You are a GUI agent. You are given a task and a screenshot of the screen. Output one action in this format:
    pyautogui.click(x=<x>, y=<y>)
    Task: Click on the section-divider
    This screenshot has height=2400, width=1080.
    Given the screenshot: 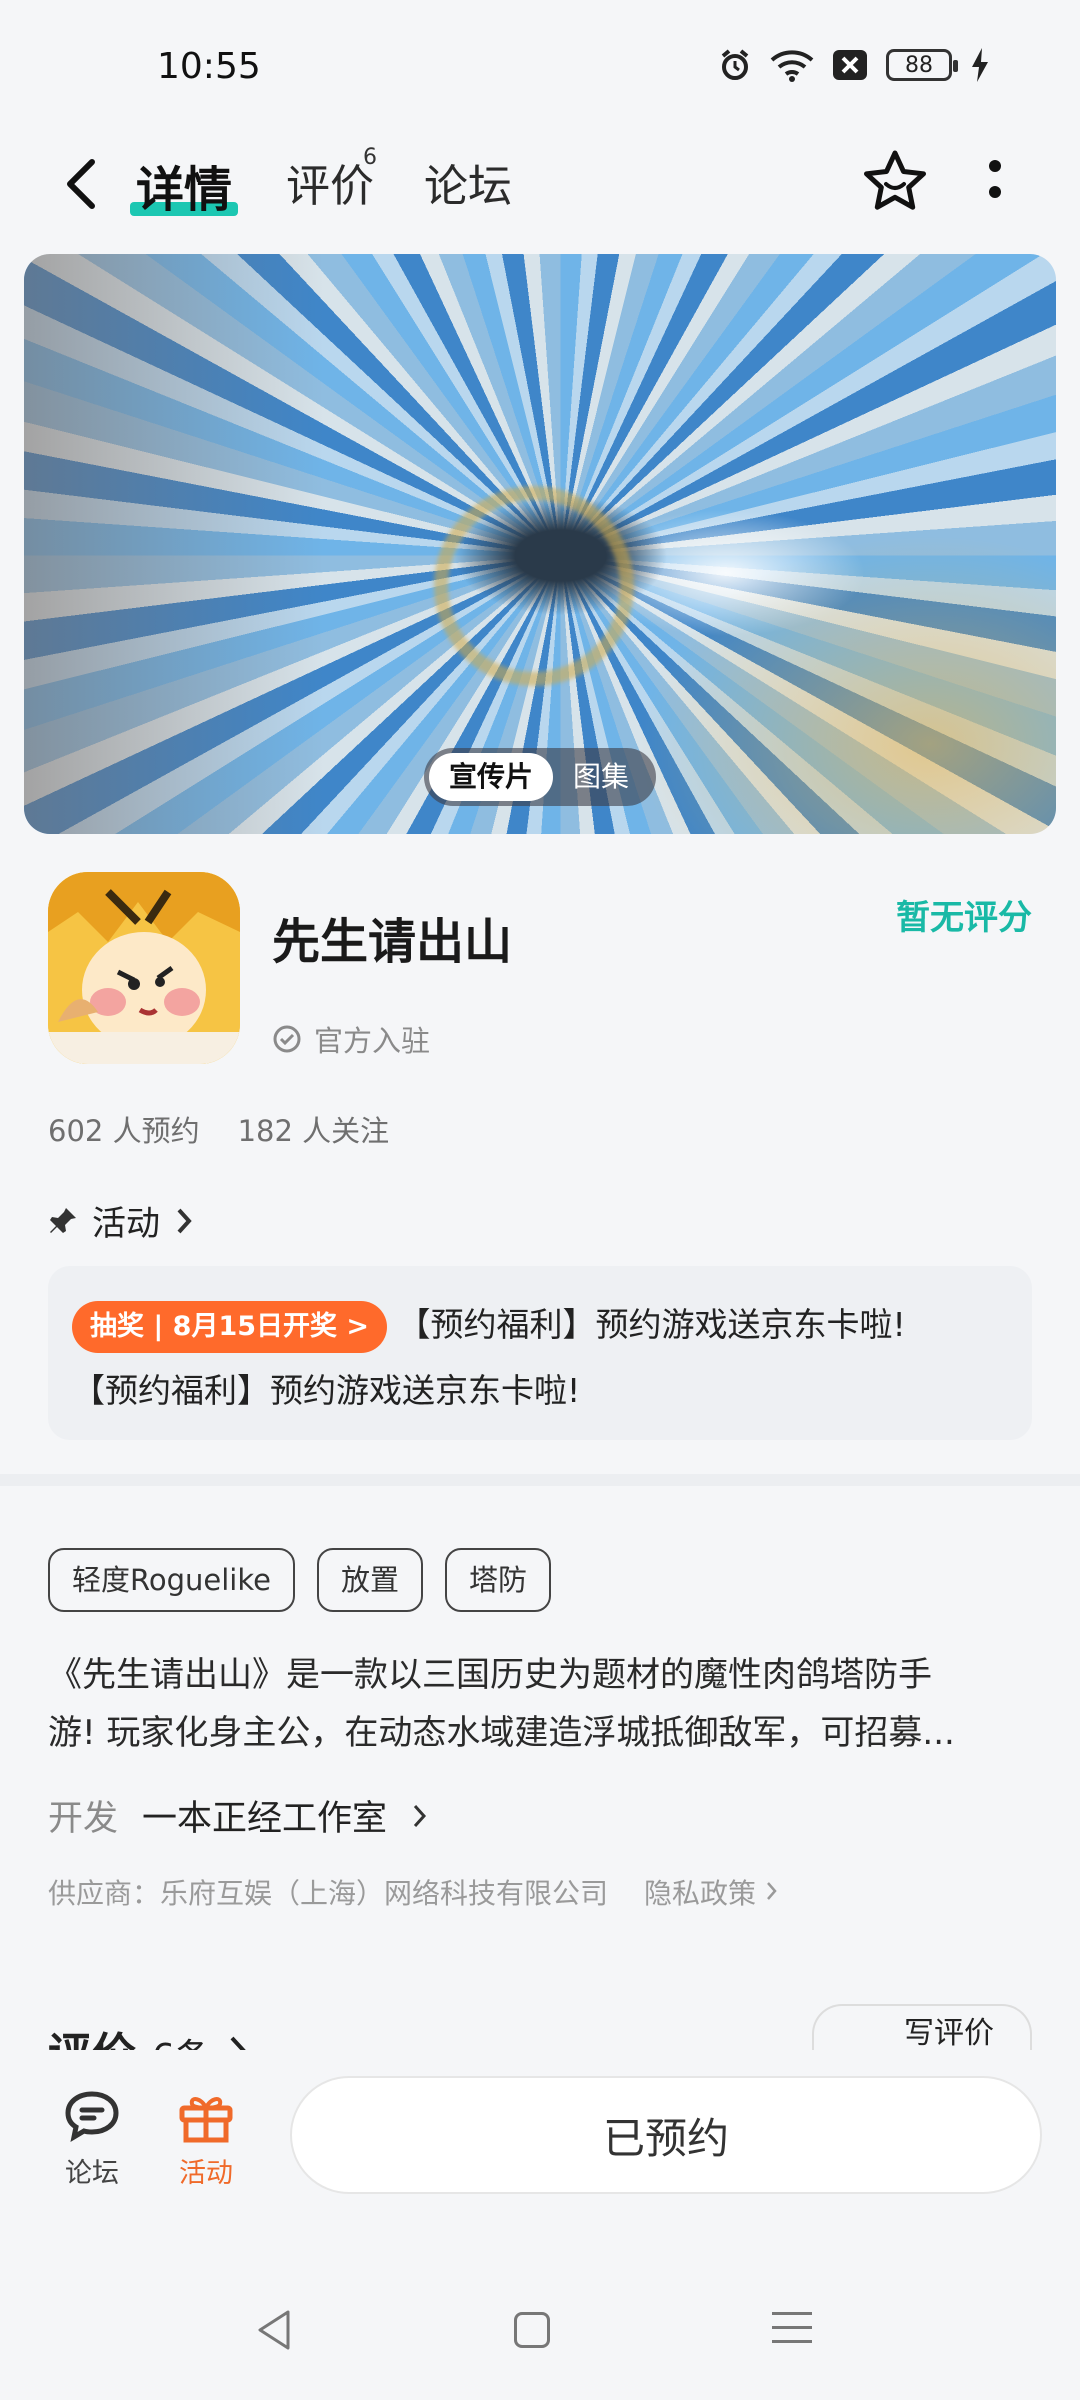 What is the action you would take?
    pyautogui.click(x=540, y=1480)
    